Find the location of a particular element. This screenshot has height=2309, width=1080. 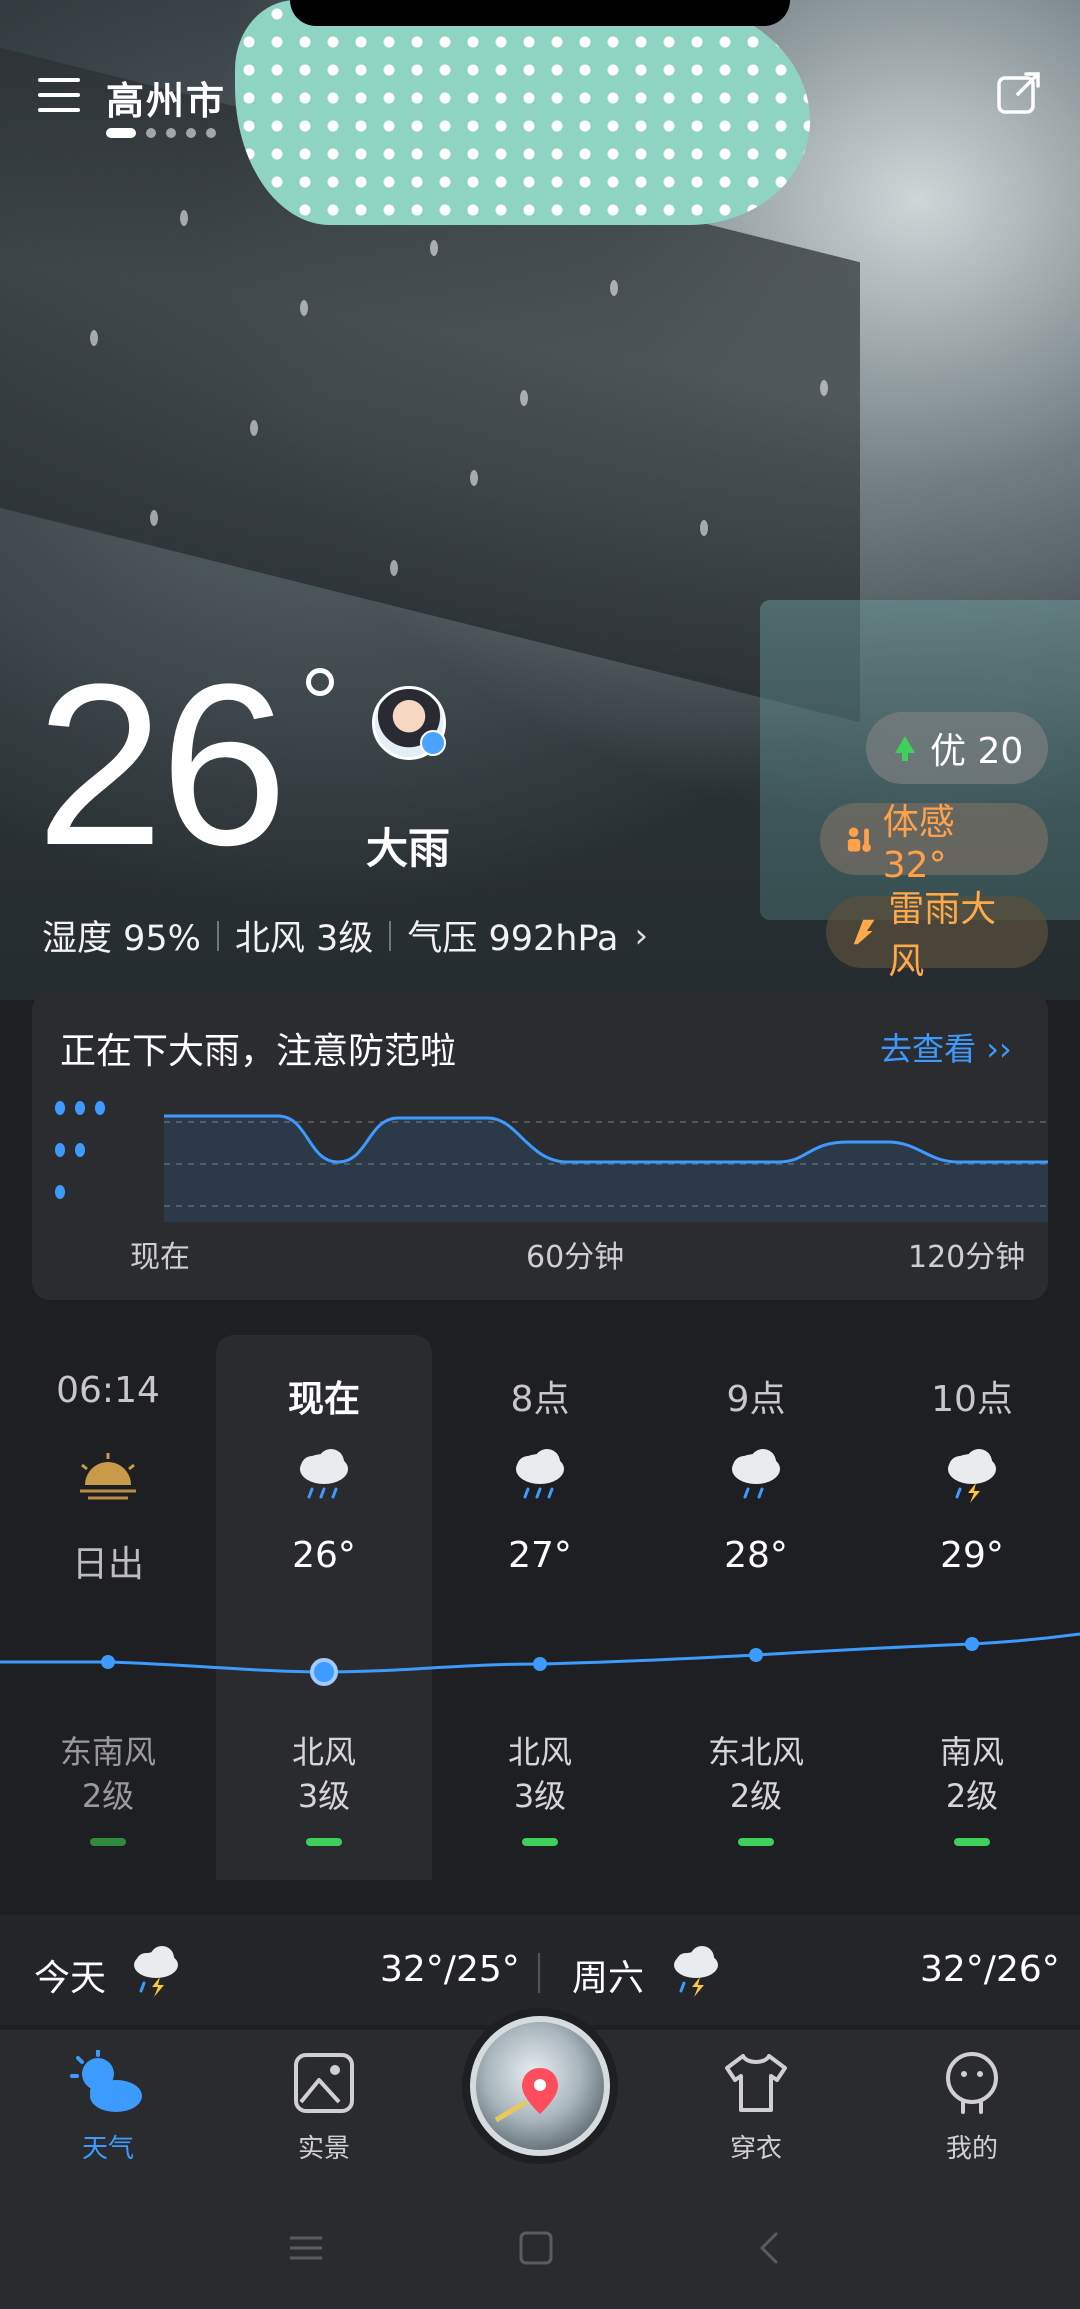

map-globe-button is located at coordinates (540, 2086).